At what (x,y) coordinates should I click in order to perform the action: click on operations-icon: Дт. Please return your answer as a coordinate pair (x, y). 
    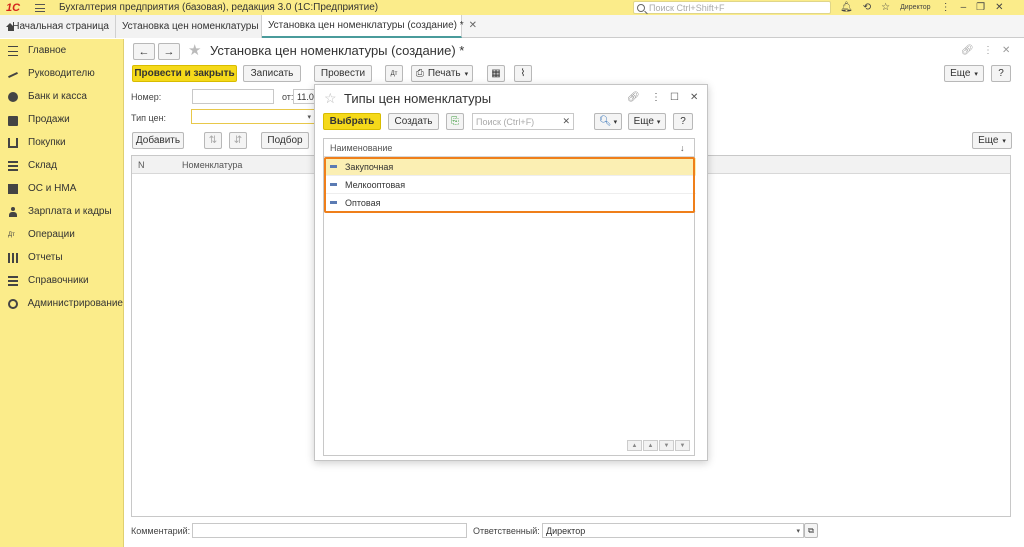
    Looking at the image, I should click on (11, 234).